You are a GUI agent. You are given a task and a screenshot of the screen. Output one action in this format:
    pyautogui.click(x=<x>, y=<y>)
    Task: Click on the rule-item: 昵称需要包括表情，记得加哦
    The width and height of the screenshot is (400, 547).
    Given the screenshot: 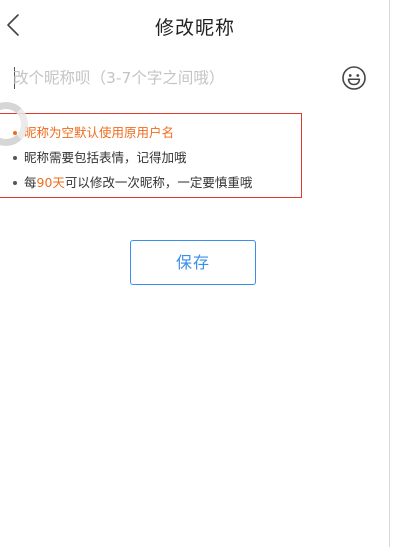 What is the action you would take?
    pyautogui.click(x=100, y=156)
    